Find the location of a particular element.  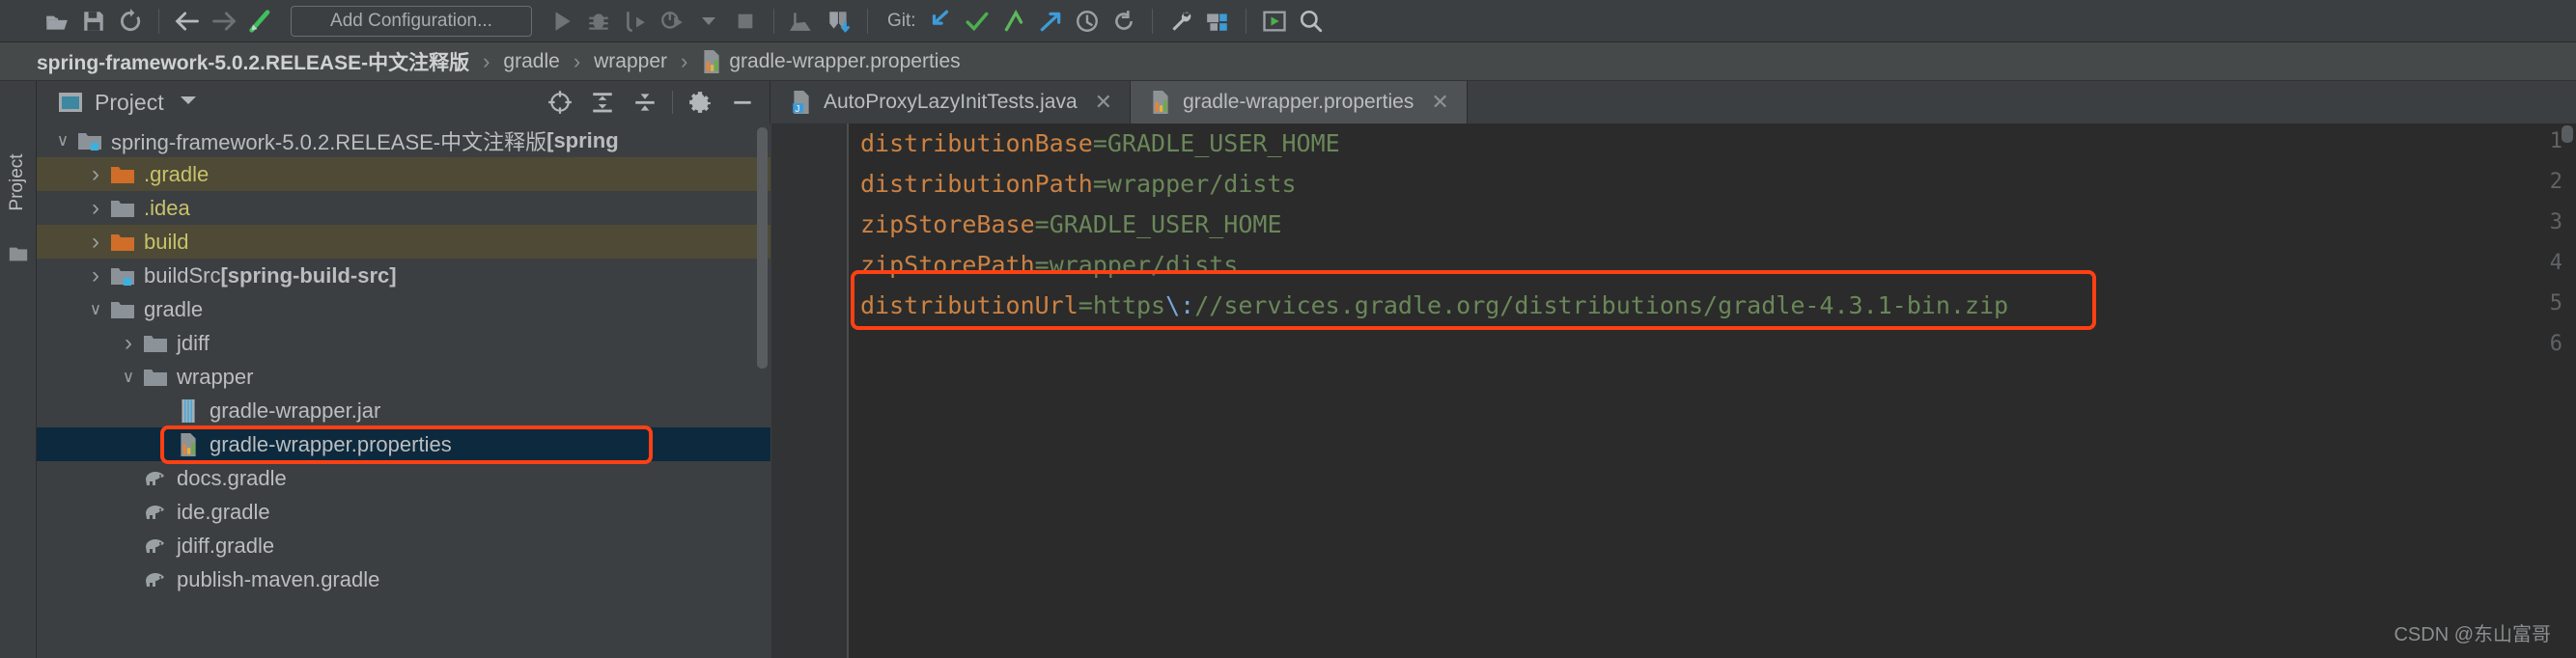

wrench-settings-icon is located at coordinates (1181, 21).